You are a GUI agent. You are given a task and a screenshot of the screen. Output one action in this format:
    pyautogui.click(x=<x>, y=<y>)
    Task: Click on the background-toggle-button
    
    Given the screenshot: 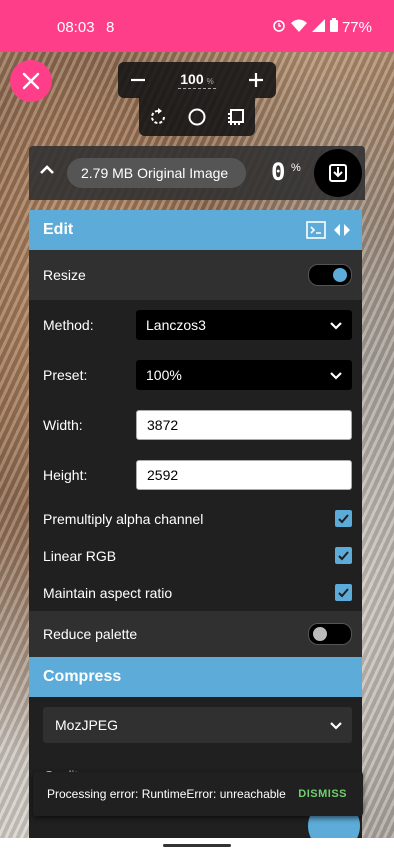 What is the action you would take?
    pyautogui.click(x=197, y=117)
    